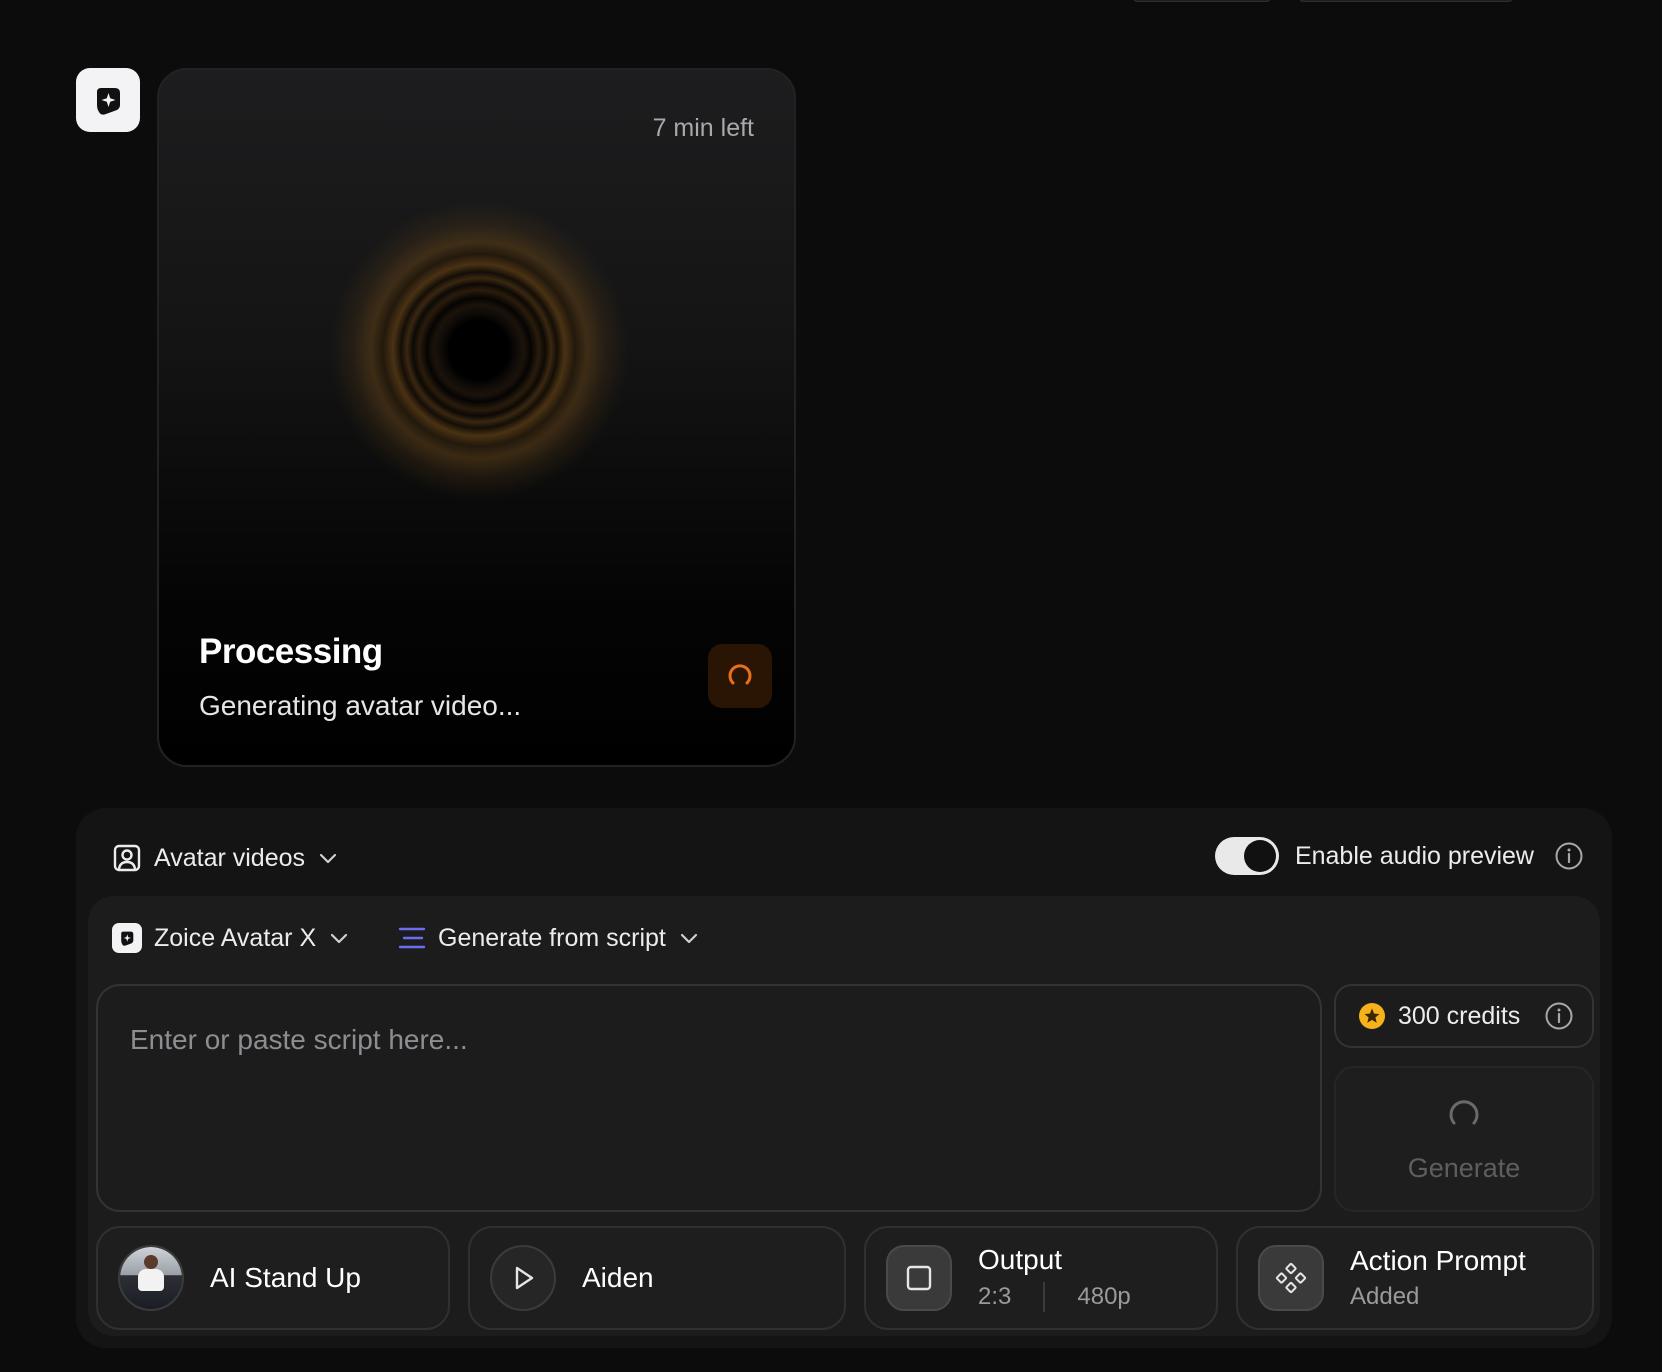 The image size is (1662, 1372). Describe the element at coordinates (1044, 1297) in the screenshot. I see `divider` at that location.